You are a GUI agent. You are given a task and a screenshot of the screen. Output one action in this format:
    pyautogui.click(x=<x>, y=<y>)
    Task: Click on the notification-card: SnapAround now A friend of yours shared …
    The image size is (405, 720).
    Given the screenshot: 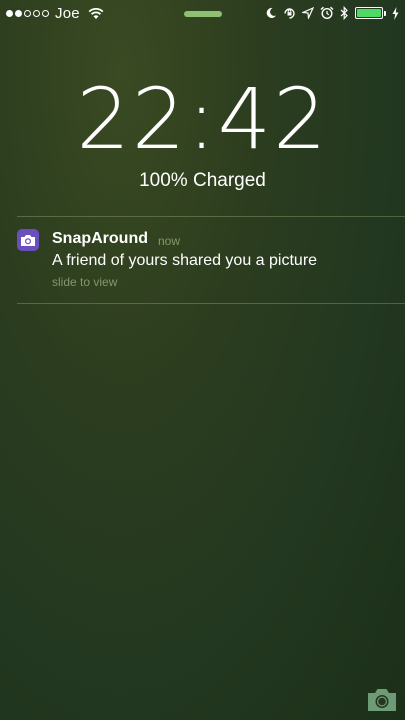 What is the action you would take?
    pyautogui.click(x=202, y=260)
    